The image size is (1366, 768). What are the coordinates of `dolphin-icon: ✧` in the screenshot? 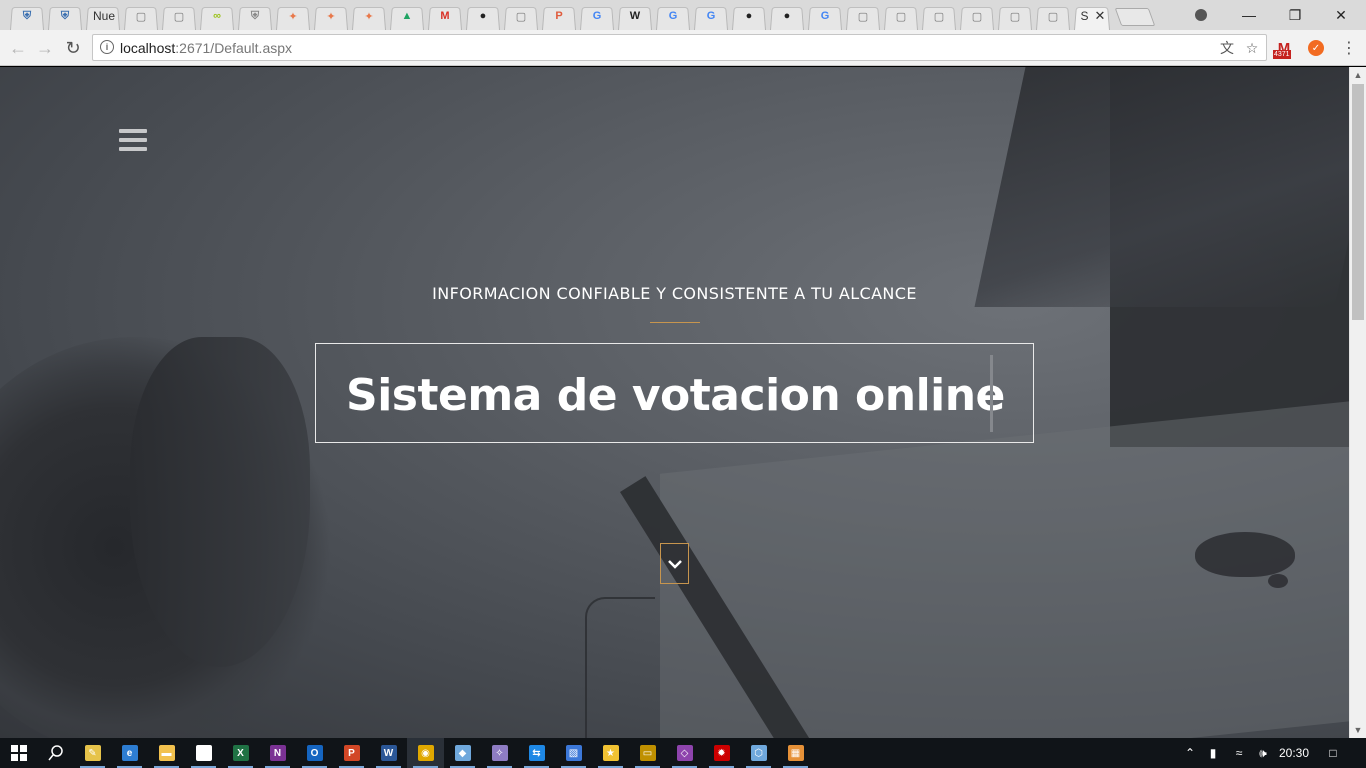 It's located at (499, 753).